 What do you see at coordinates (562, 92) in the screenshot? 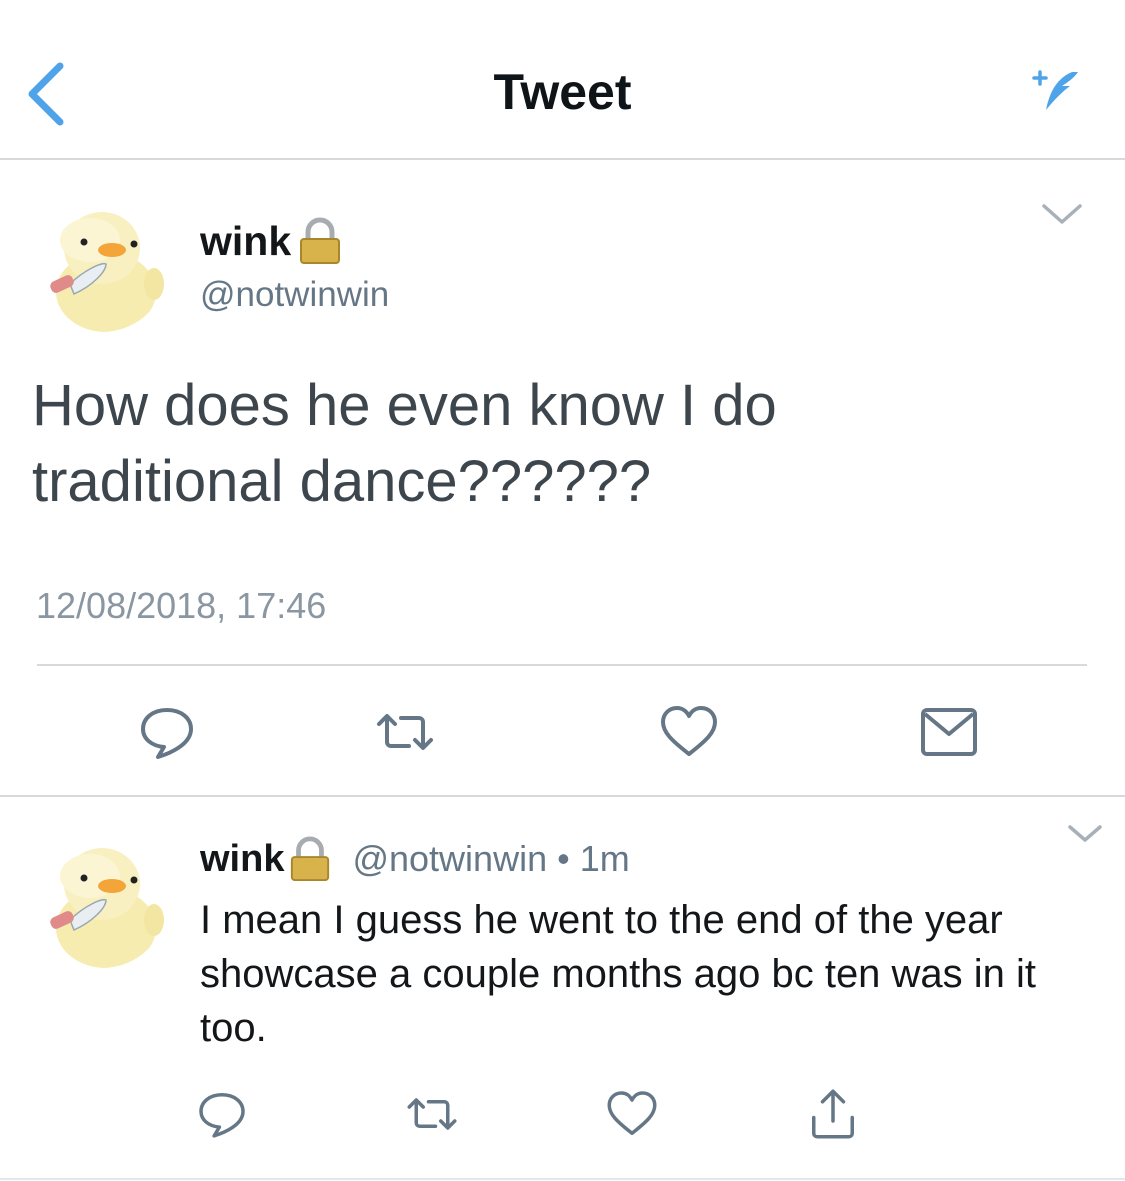
I see `page-title: Tweet` at bounding box center [562, 92].